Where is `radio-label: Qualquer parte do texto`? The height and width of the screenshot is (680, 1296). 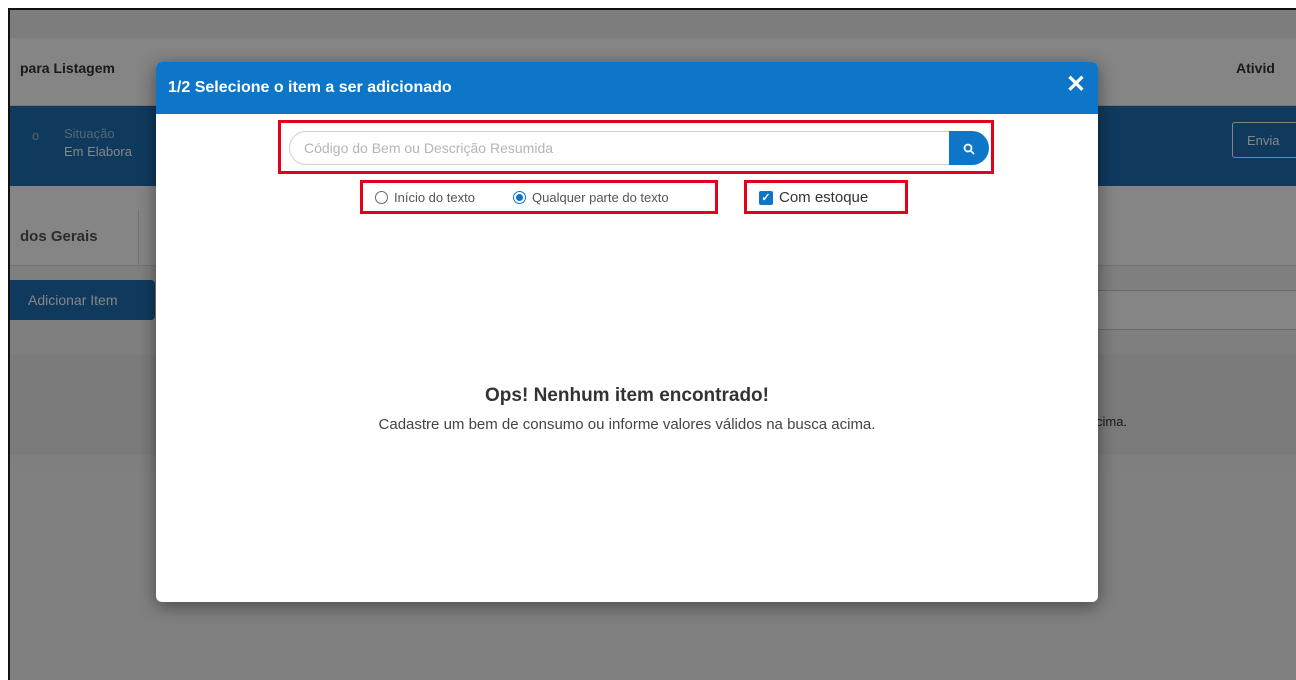 radio-label: Qualquer parte do texto is located at coordinates (600, 197).